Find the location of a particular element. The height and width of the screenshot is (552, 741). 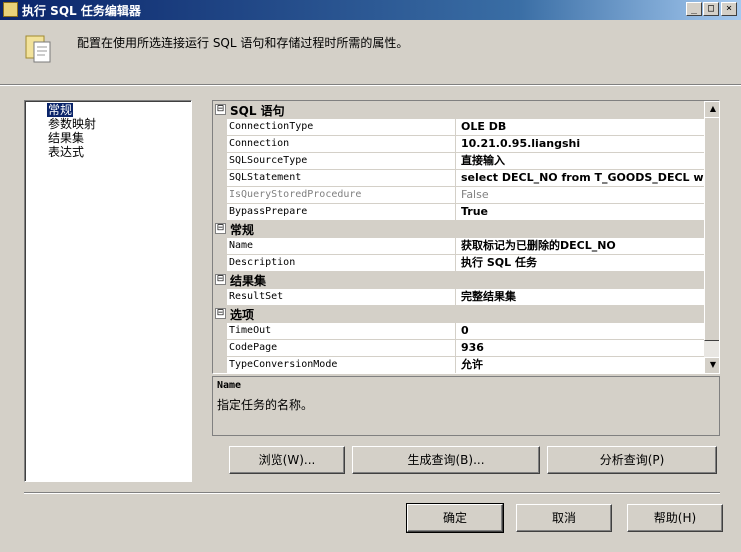

category-label: 常规 is located at coordinates (242, 230).